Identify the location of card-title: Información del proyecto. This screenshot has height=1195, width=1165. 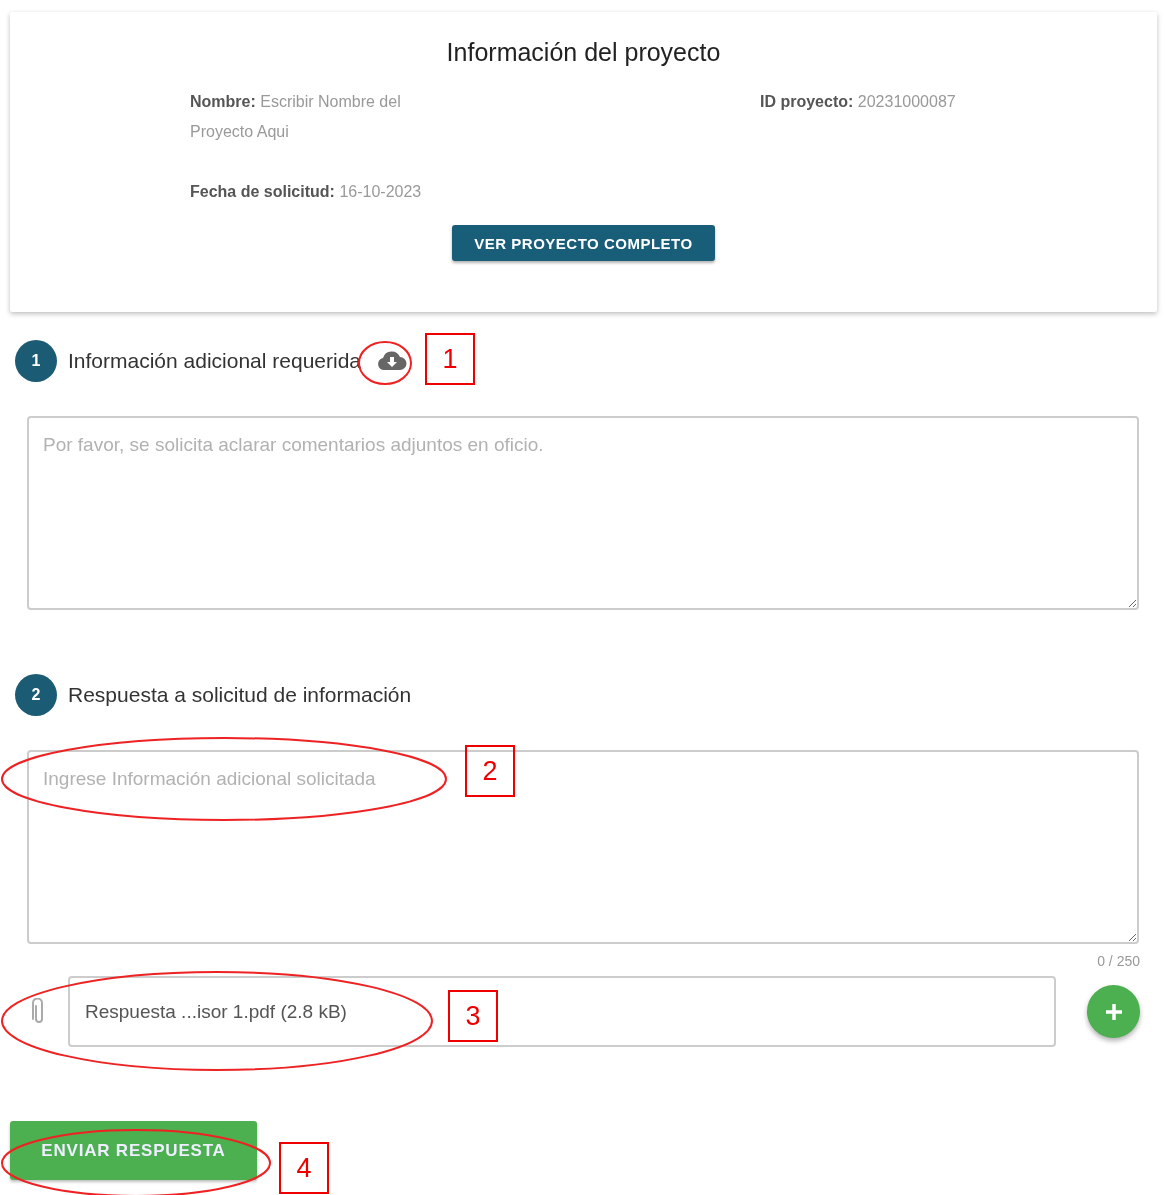
(583, 52).